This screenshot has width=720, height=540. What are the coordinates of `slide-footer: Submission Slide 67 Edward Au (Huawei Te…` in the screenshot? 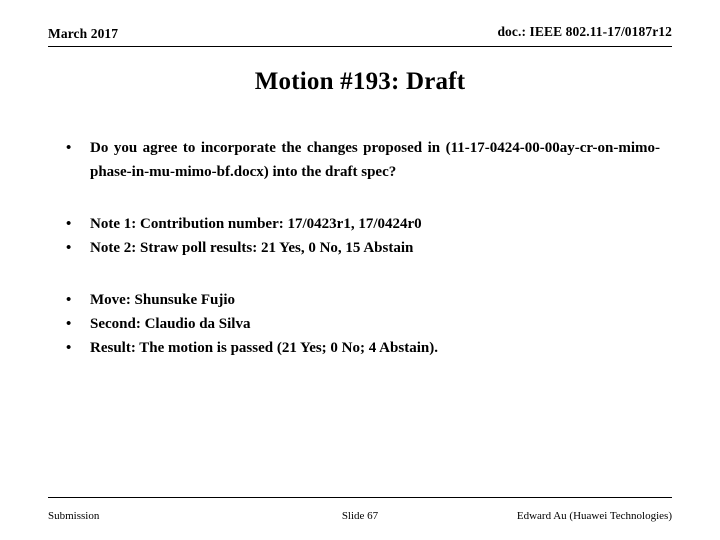 It's located at (360, 518).